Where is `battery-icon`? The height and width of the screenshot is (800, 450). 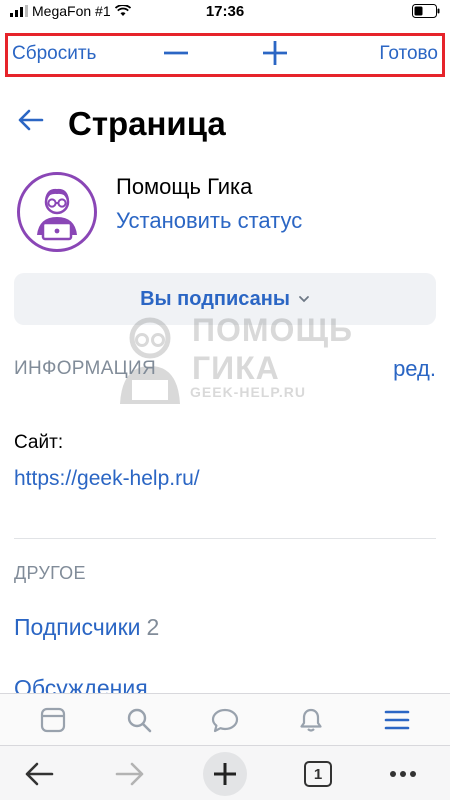
battery-icon is located at coordinates (426, 11).